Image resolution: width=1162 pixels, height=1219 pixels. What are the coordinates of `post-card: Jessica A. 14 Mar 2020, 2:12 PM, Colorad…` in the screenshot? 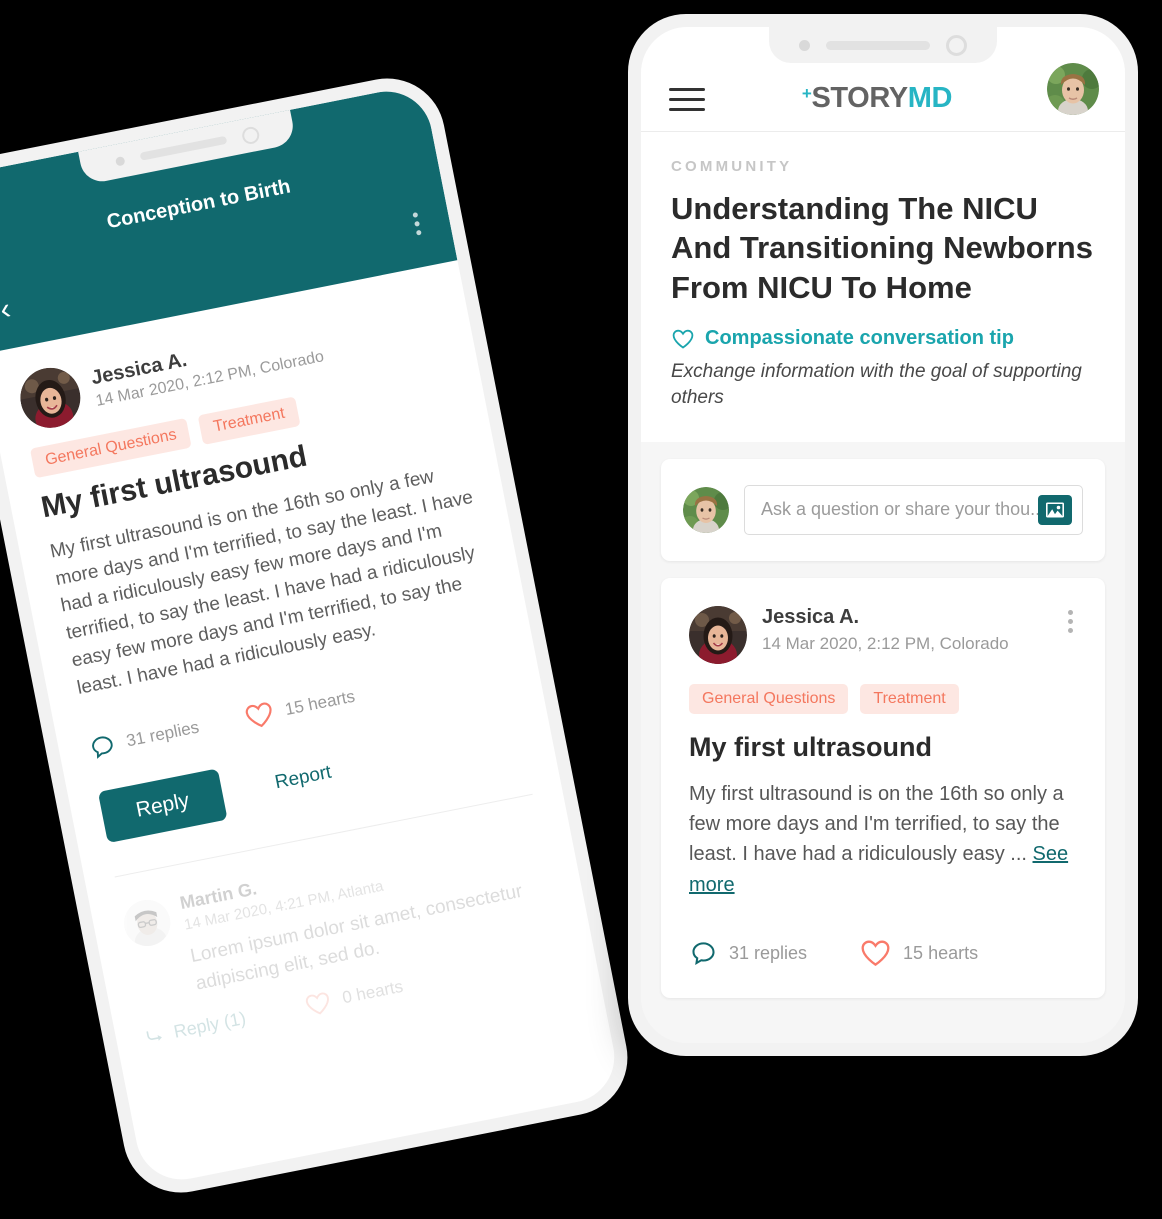 It's located at (883, 788).